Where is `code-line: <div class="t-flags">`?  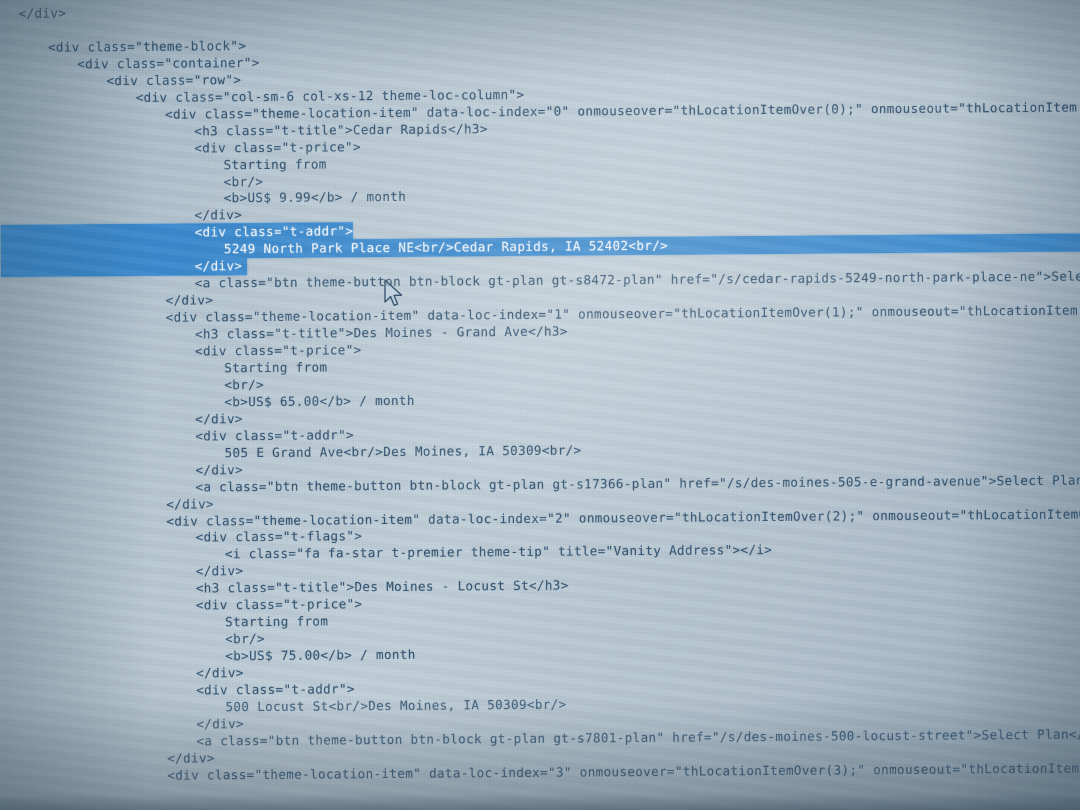
code-line: <div class="t-flags"> is located at coordinates (279, 537).